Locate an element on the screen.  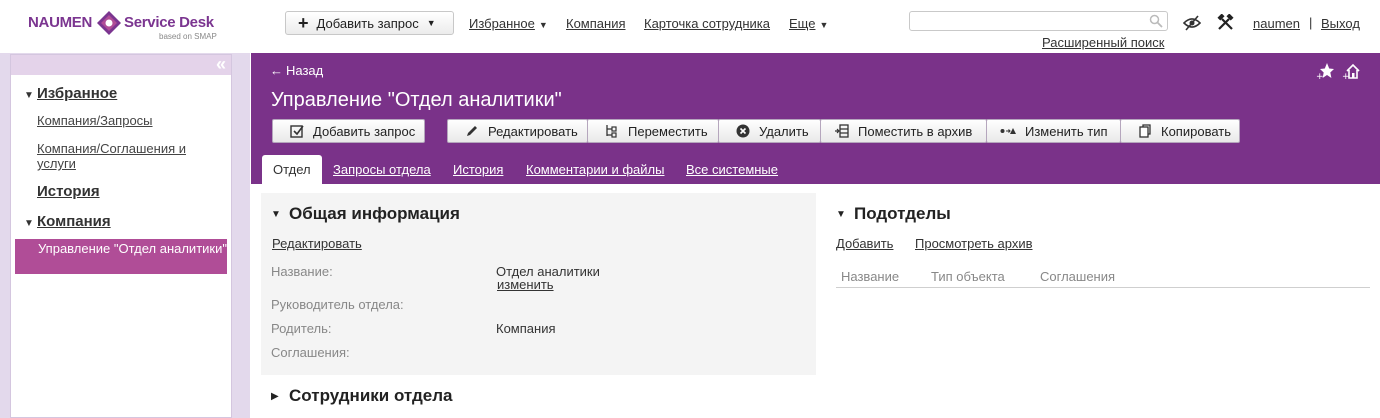
button-label: Удалить is located at coordinates (784, 131).